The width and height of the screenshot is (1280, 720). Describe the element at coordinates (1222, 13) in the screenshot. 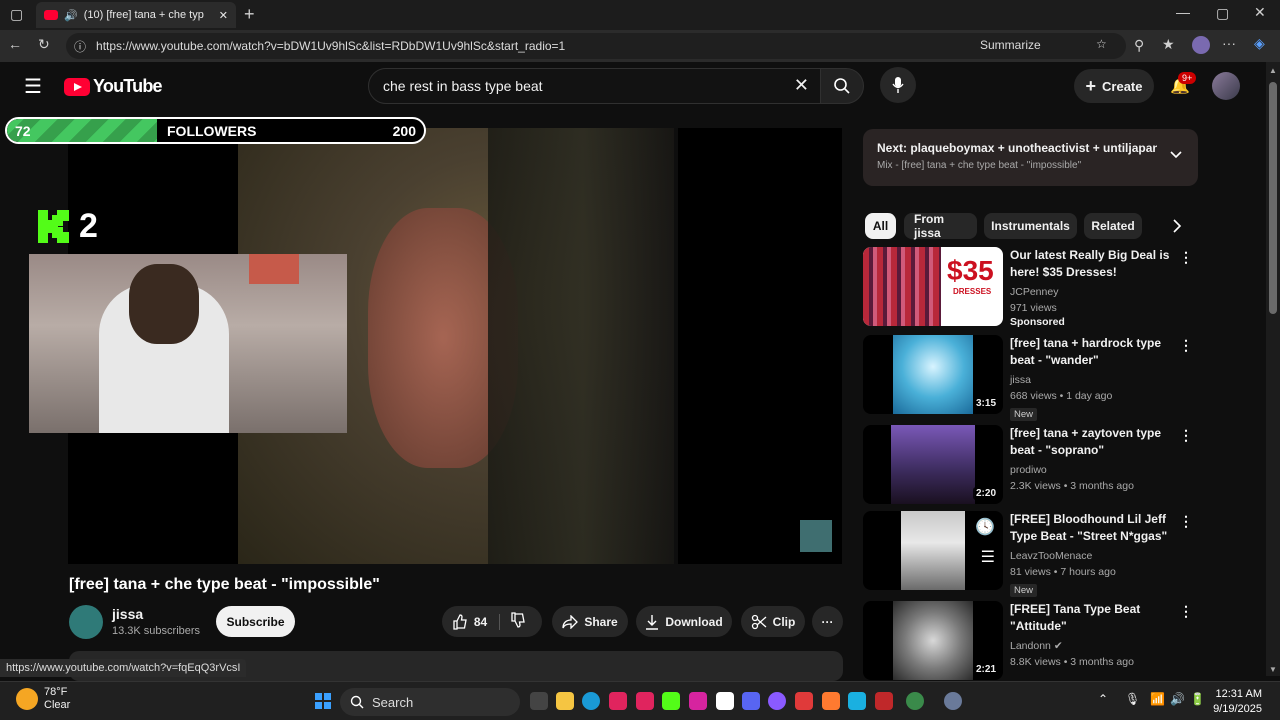

I see `maximize-icon: ▢` at that location.